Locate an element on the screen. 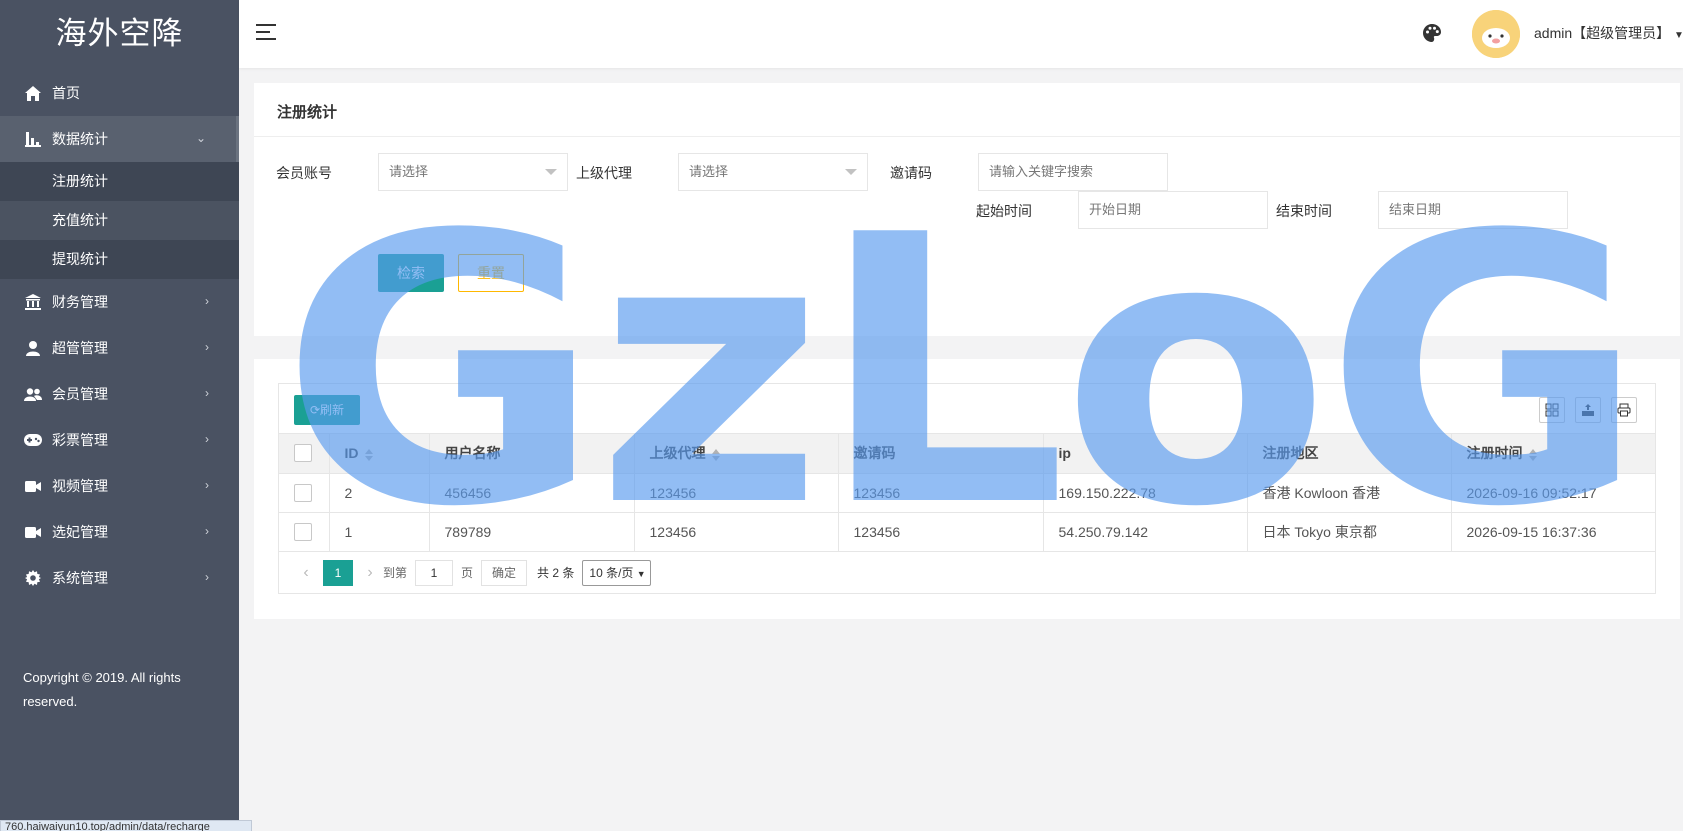  sidebar-submenu: 注册统计 充值统计 提现统计 is located at coordinates (119, 220).